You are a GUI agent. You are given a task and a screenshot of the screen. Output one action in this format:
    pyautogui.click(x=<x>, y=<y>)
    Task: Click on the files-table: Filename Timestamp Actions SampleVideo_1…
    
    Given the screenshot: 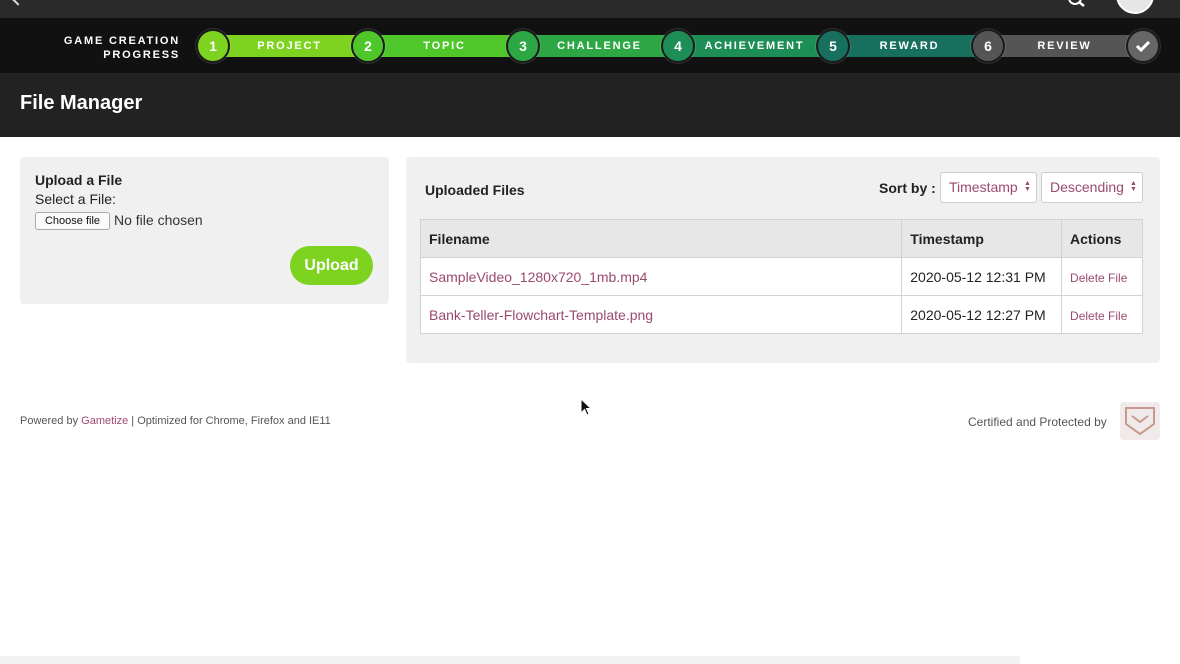 What is the action you would take?
    pyautogui.click(x=781, y=276)
    